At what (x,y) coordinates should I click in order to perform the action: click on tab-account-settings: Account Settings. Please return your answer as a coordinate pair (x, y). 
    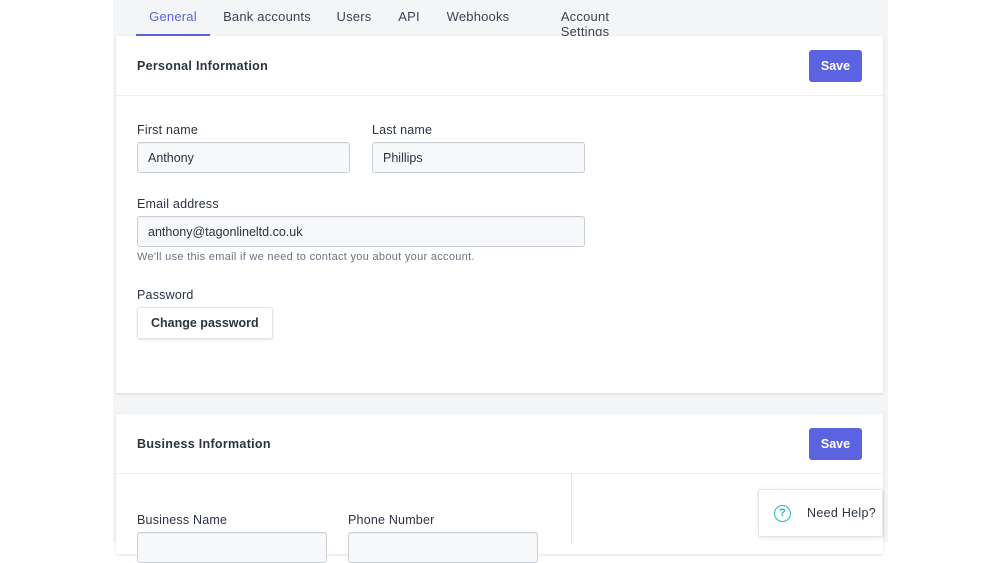
    Looking at the image, I should click on (585, 19).